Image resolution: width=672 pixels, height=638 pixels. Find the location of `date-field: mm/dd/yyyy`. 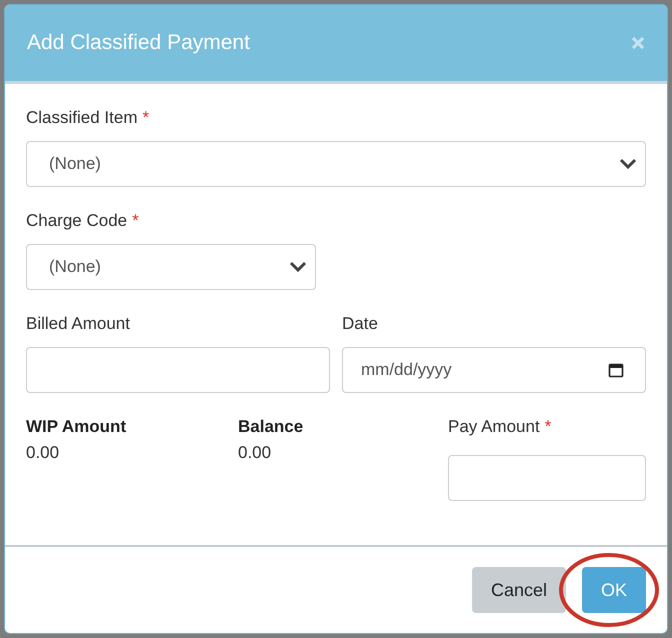

date-field: mm/dd/yyyy is located at coordinates (494, 370).